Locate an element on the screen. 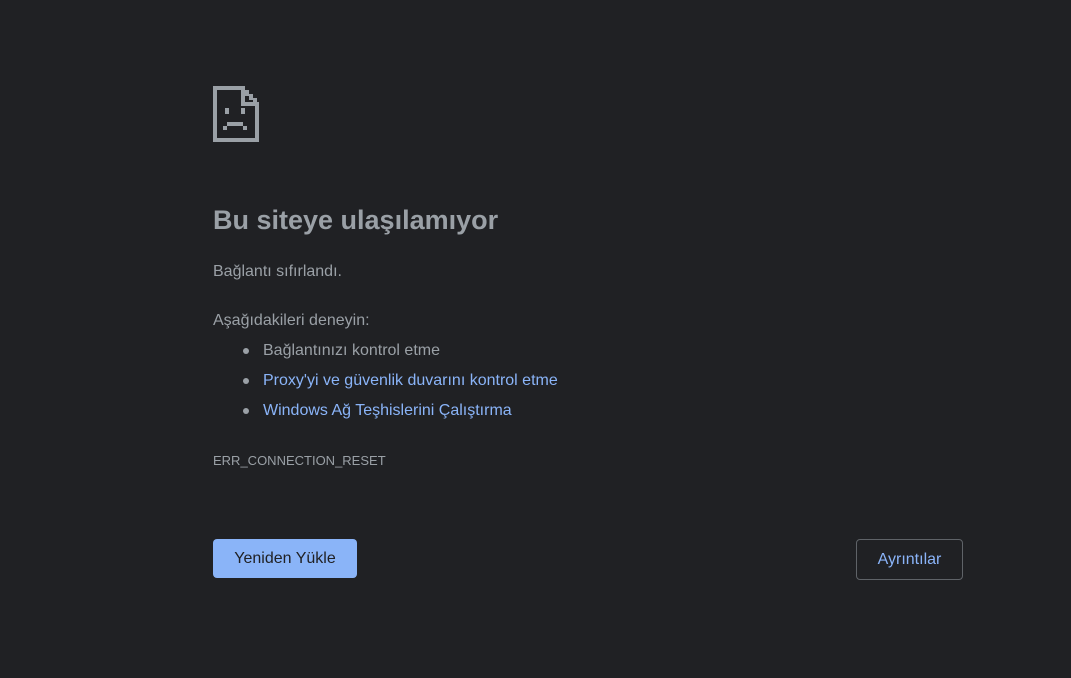 The image size is (1071, 678). suggestion-check-connection: Bağlantınızı kontrol etme is located at coordinates (385, 355).